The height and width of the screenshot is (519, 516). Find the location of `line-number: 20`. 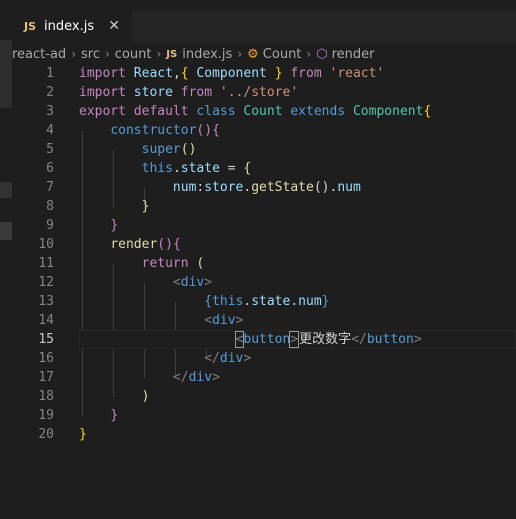

line-number: 20 is located at coordinates (46, 434).